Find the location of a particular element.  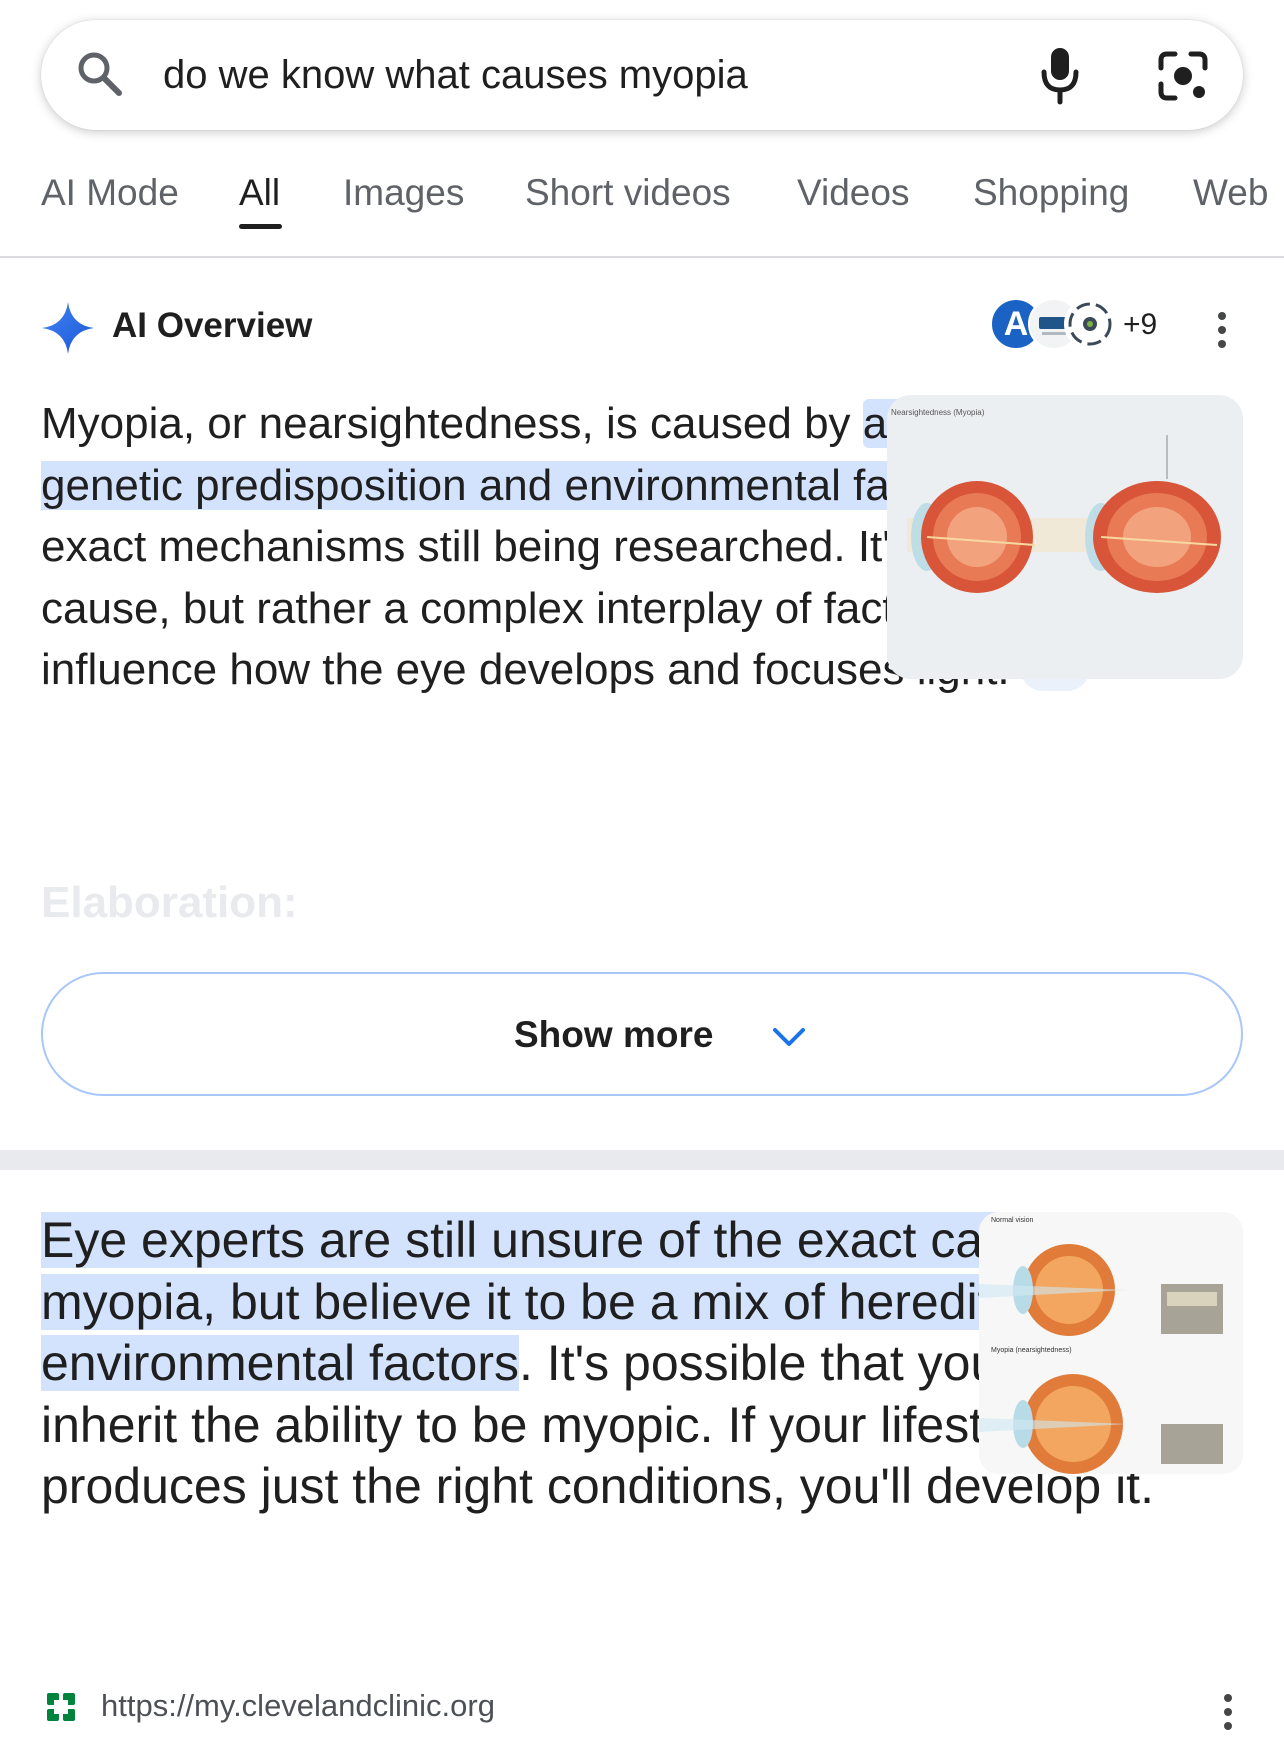

section-divider is located at coordinates (642, 1160).